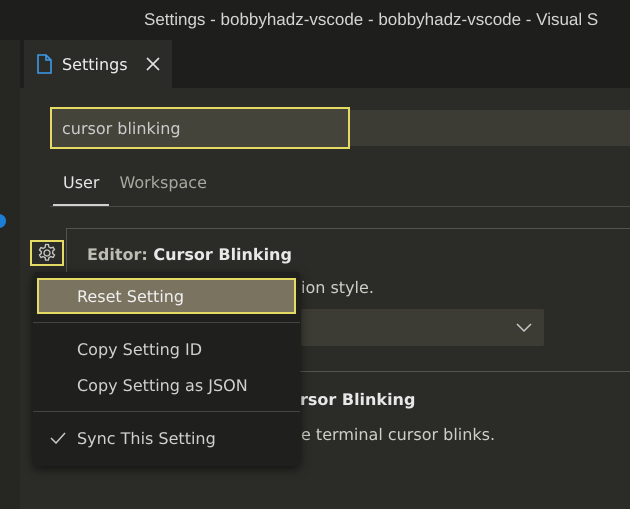 The image size is (630, 509). I want to click on menu-item: Sync This Setting, so click(166, 438).